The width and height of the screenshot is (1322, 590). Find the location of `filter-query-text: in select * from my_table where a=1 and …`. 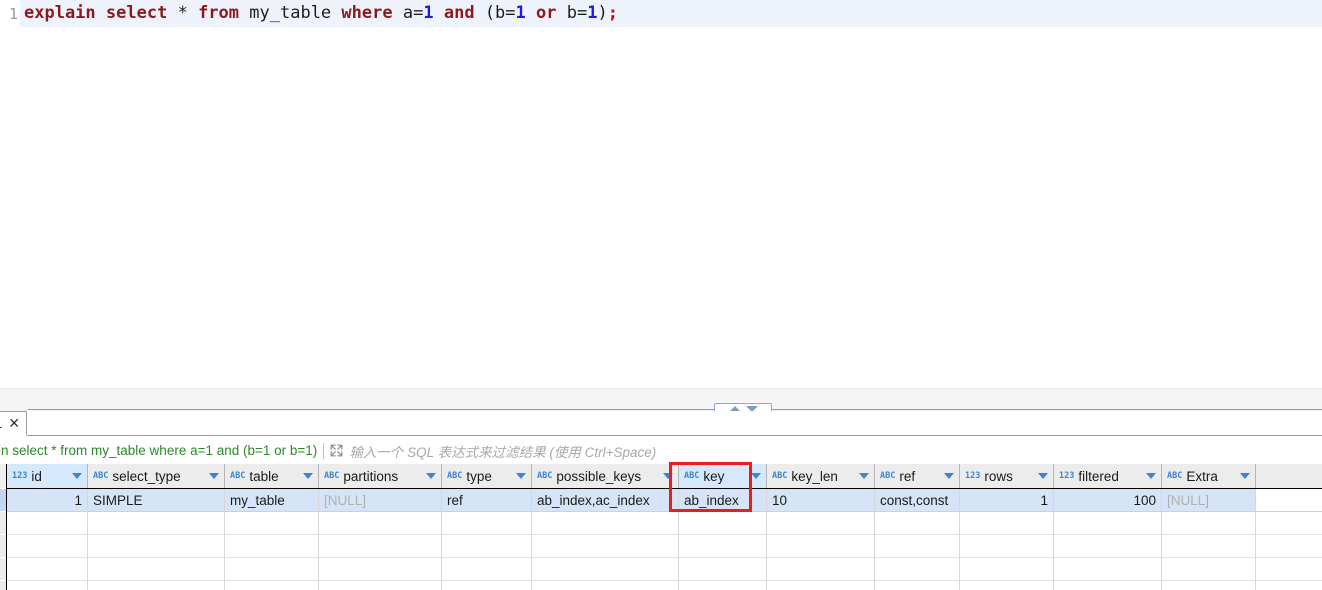

filter-query-text: in select * from my_table where a=1 and … is located at coordinates (158, 450).